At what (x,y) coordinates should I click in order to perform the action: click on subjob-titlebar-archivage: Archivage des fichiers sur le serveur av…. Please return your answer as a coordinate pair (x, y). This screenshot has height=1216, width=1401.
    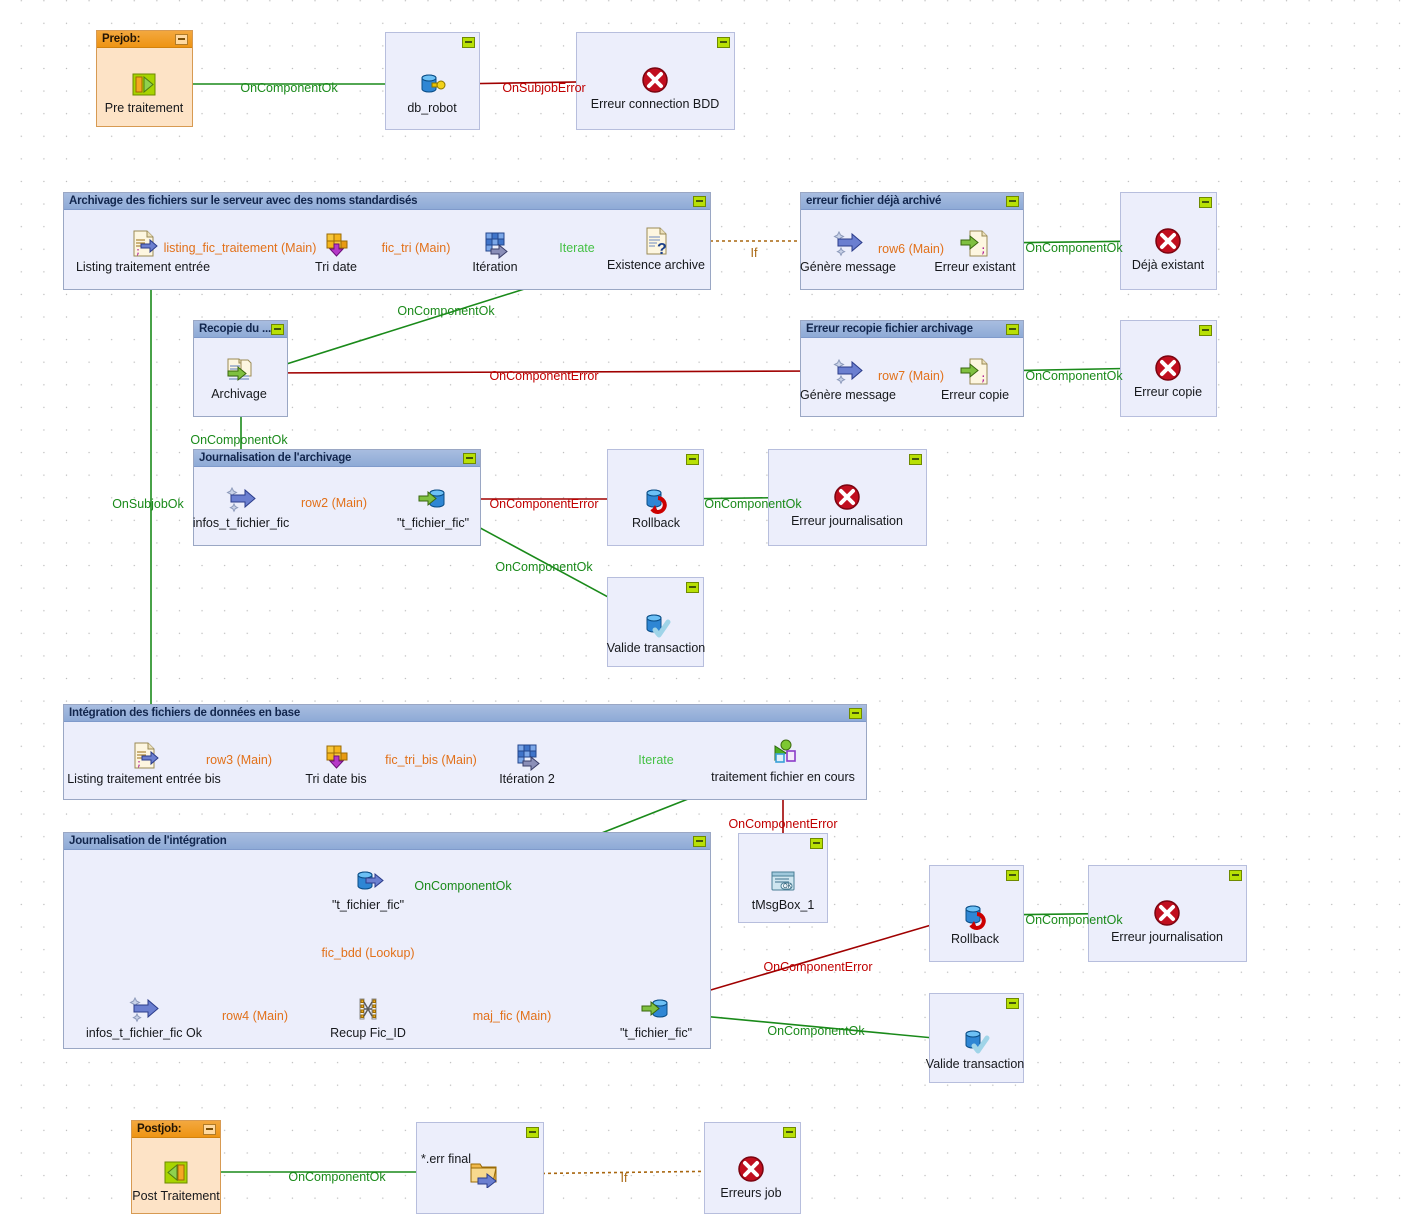
    Looking at the image, I should click on (387, 201).